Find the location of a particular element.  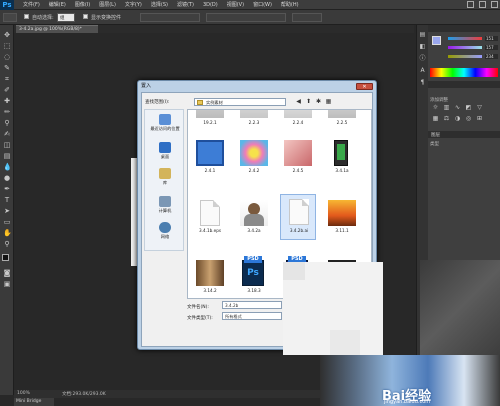

gradient-tool-icon: ▤ is located at coordinates (7, 156).